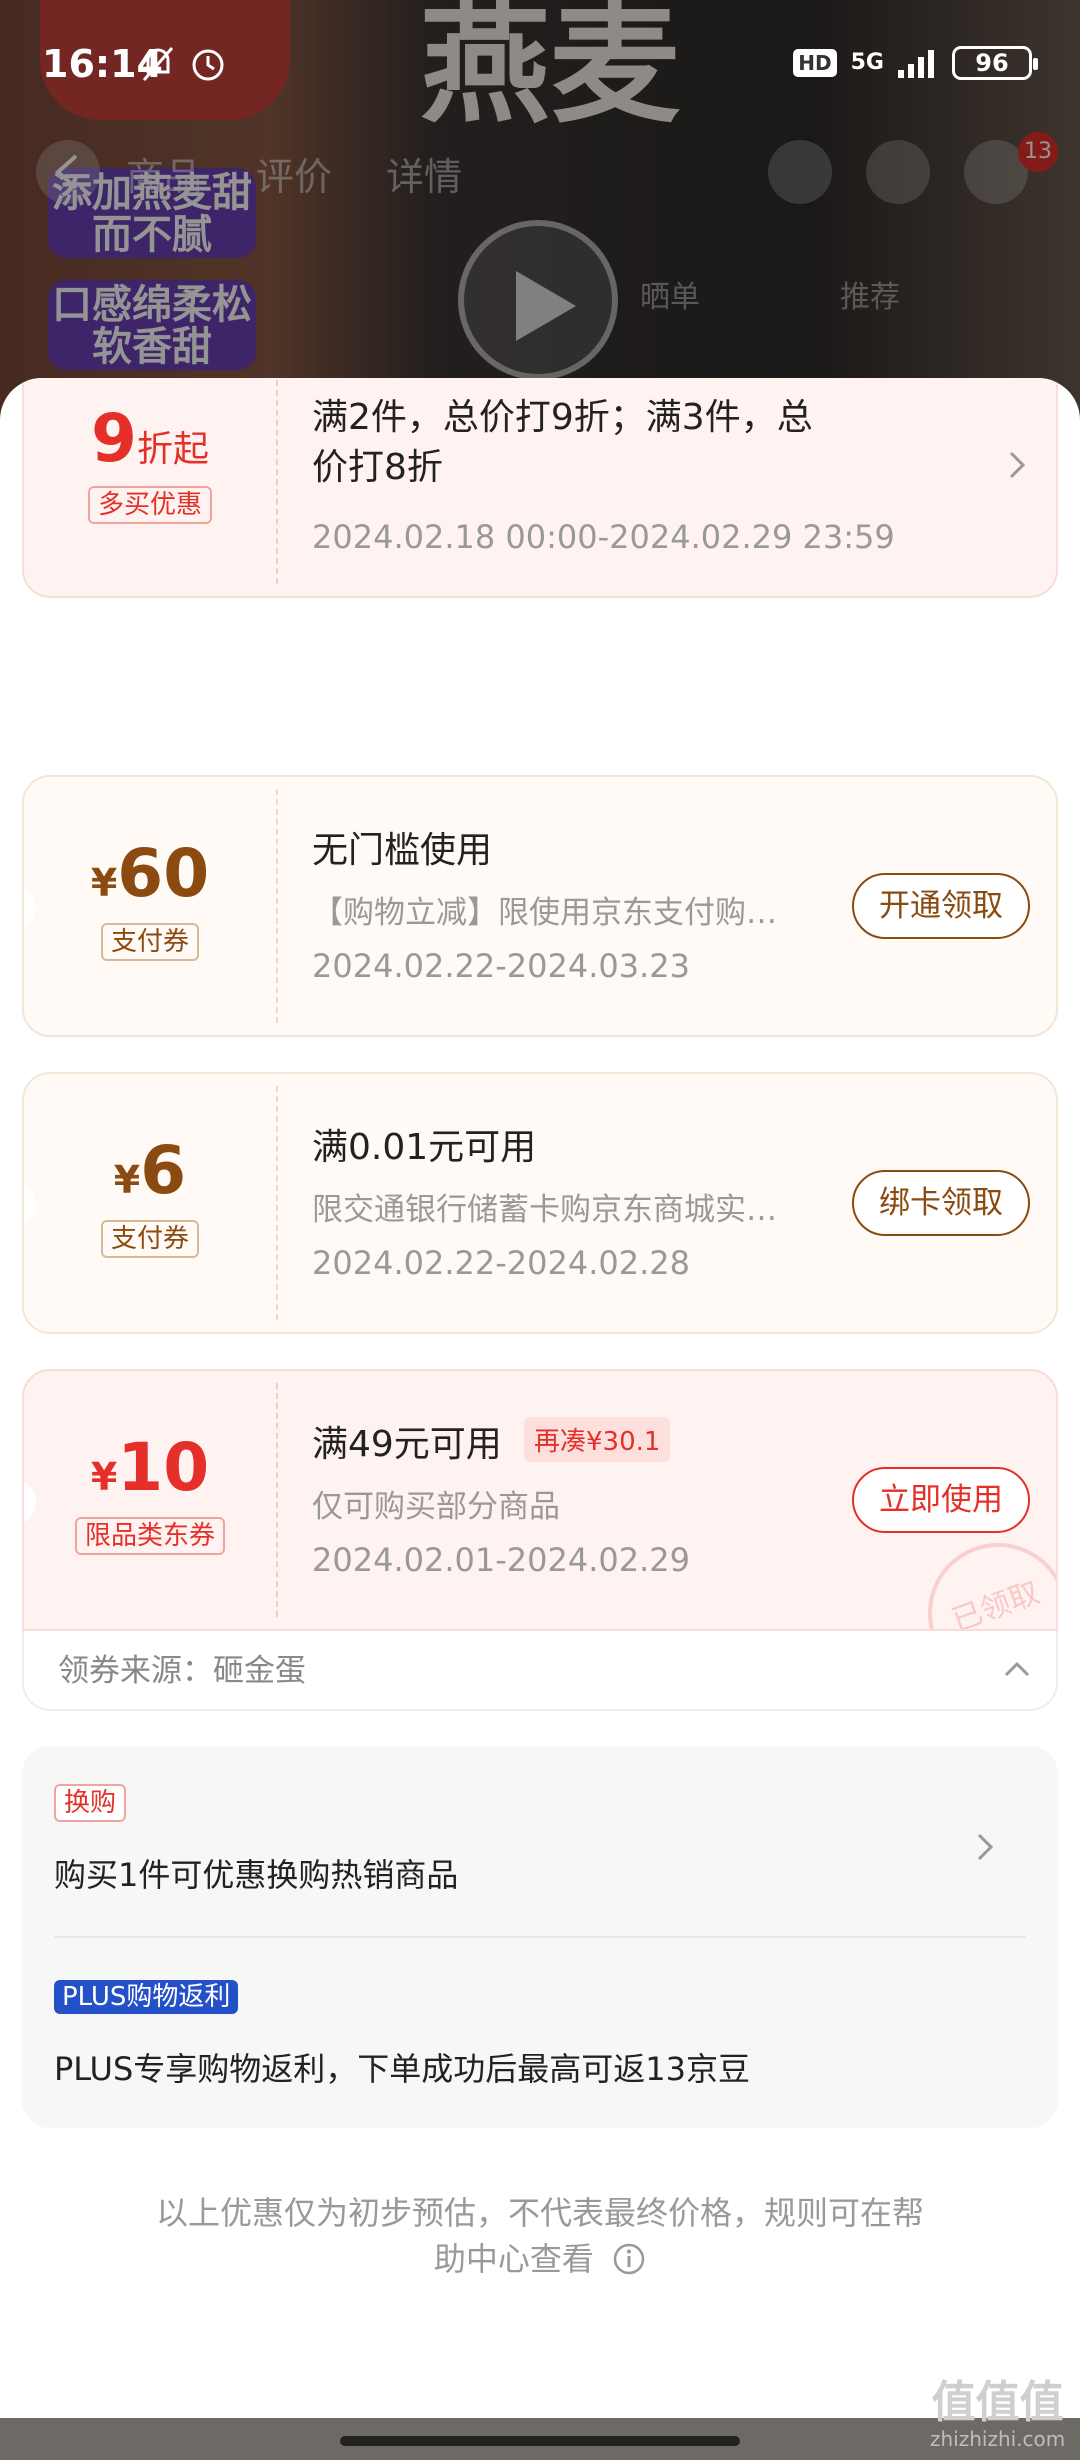 This screenshot has width=1080, height=2460. Describe the element at coordinates (501, 966) in the screenshot. I see `coupon-date: 2024.02.22-2024.03.23` at that location.